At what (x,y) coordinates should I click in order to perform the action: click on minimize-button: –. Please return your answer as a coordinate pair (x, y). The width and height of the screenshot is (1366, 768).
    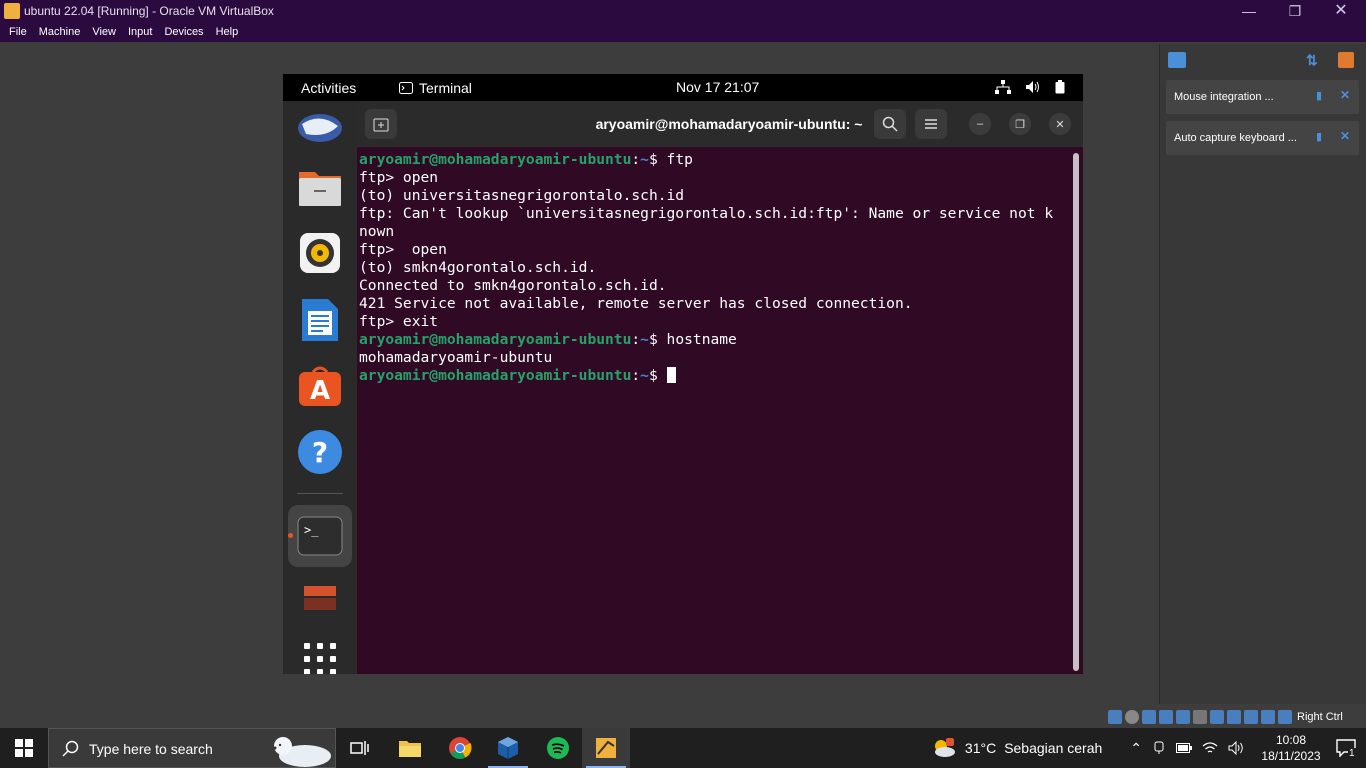
    Looking at the image, I should click on (980, 124).